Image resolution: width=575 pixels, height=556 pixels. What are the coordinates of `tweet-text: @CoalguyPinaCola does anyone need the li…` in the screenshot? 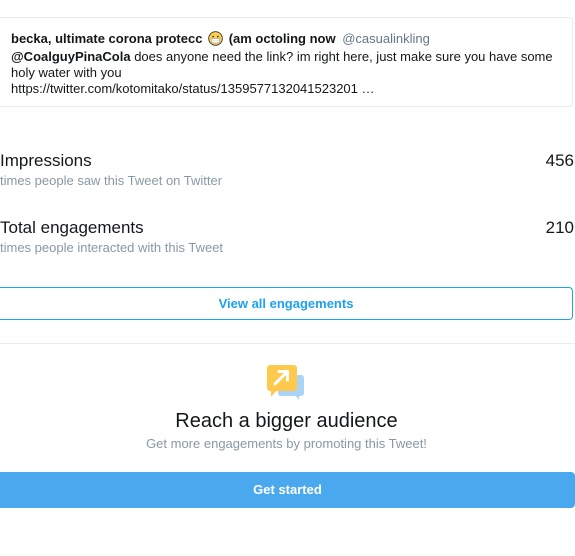 It's located at (287, 73).